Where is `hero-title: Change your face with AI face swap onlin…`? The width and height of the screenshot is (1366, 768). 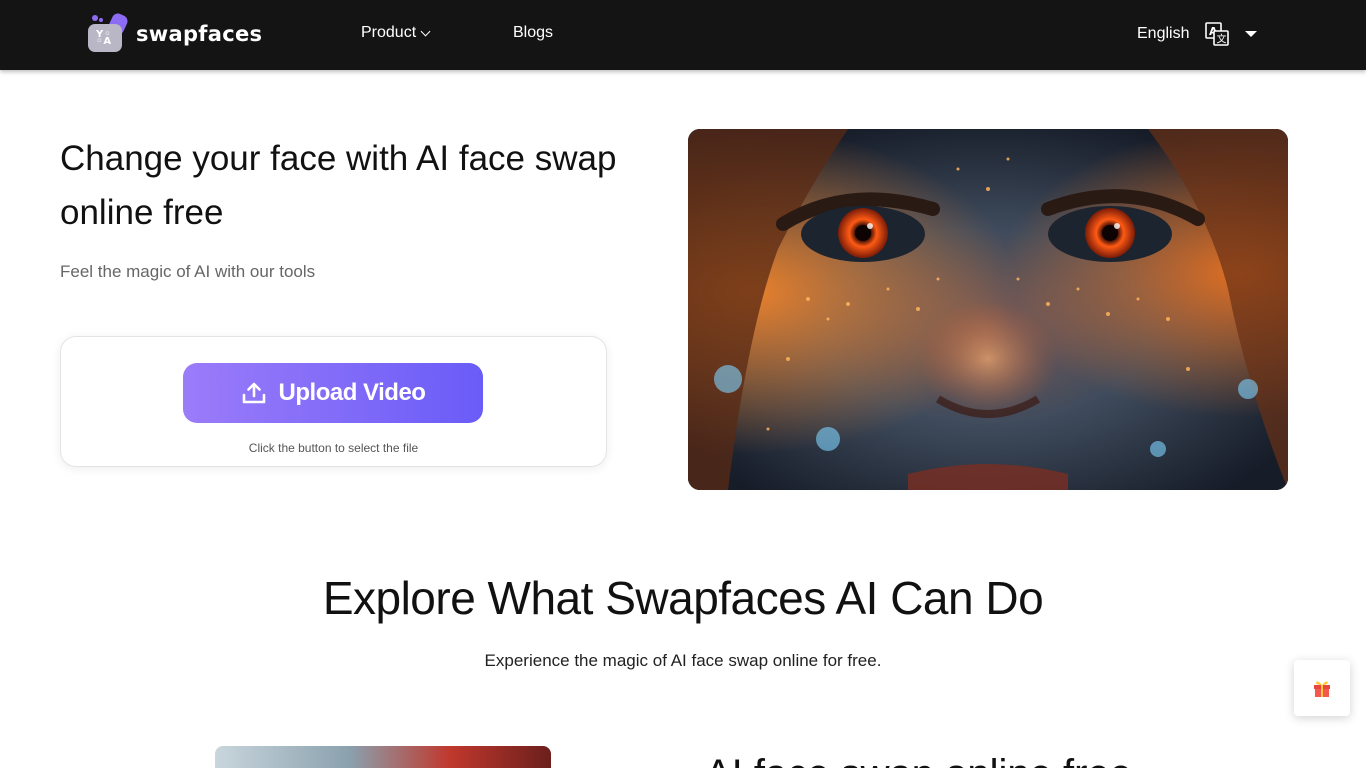
hero-title: Change your face with AI face swap onlin… is located at coordinates (338, 185).